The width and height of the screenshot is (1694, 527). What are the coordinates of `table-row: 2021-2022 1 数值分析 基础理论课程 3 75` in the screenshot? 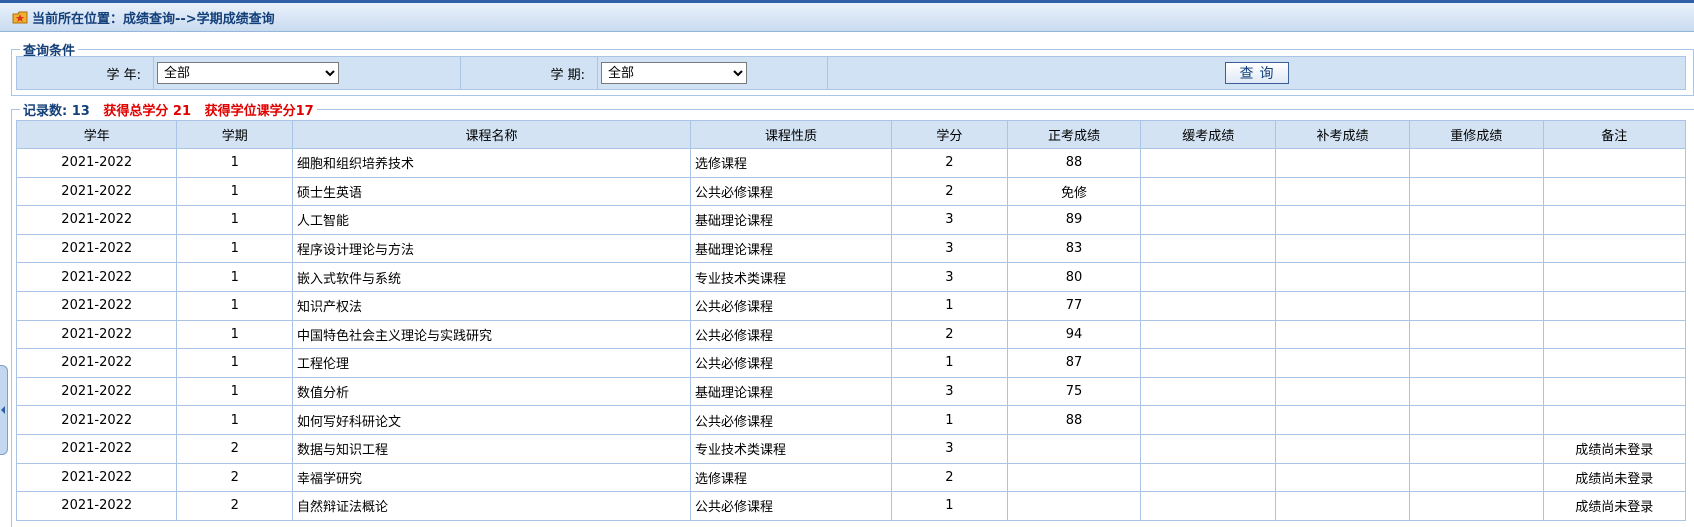 It's located at (851, 391).